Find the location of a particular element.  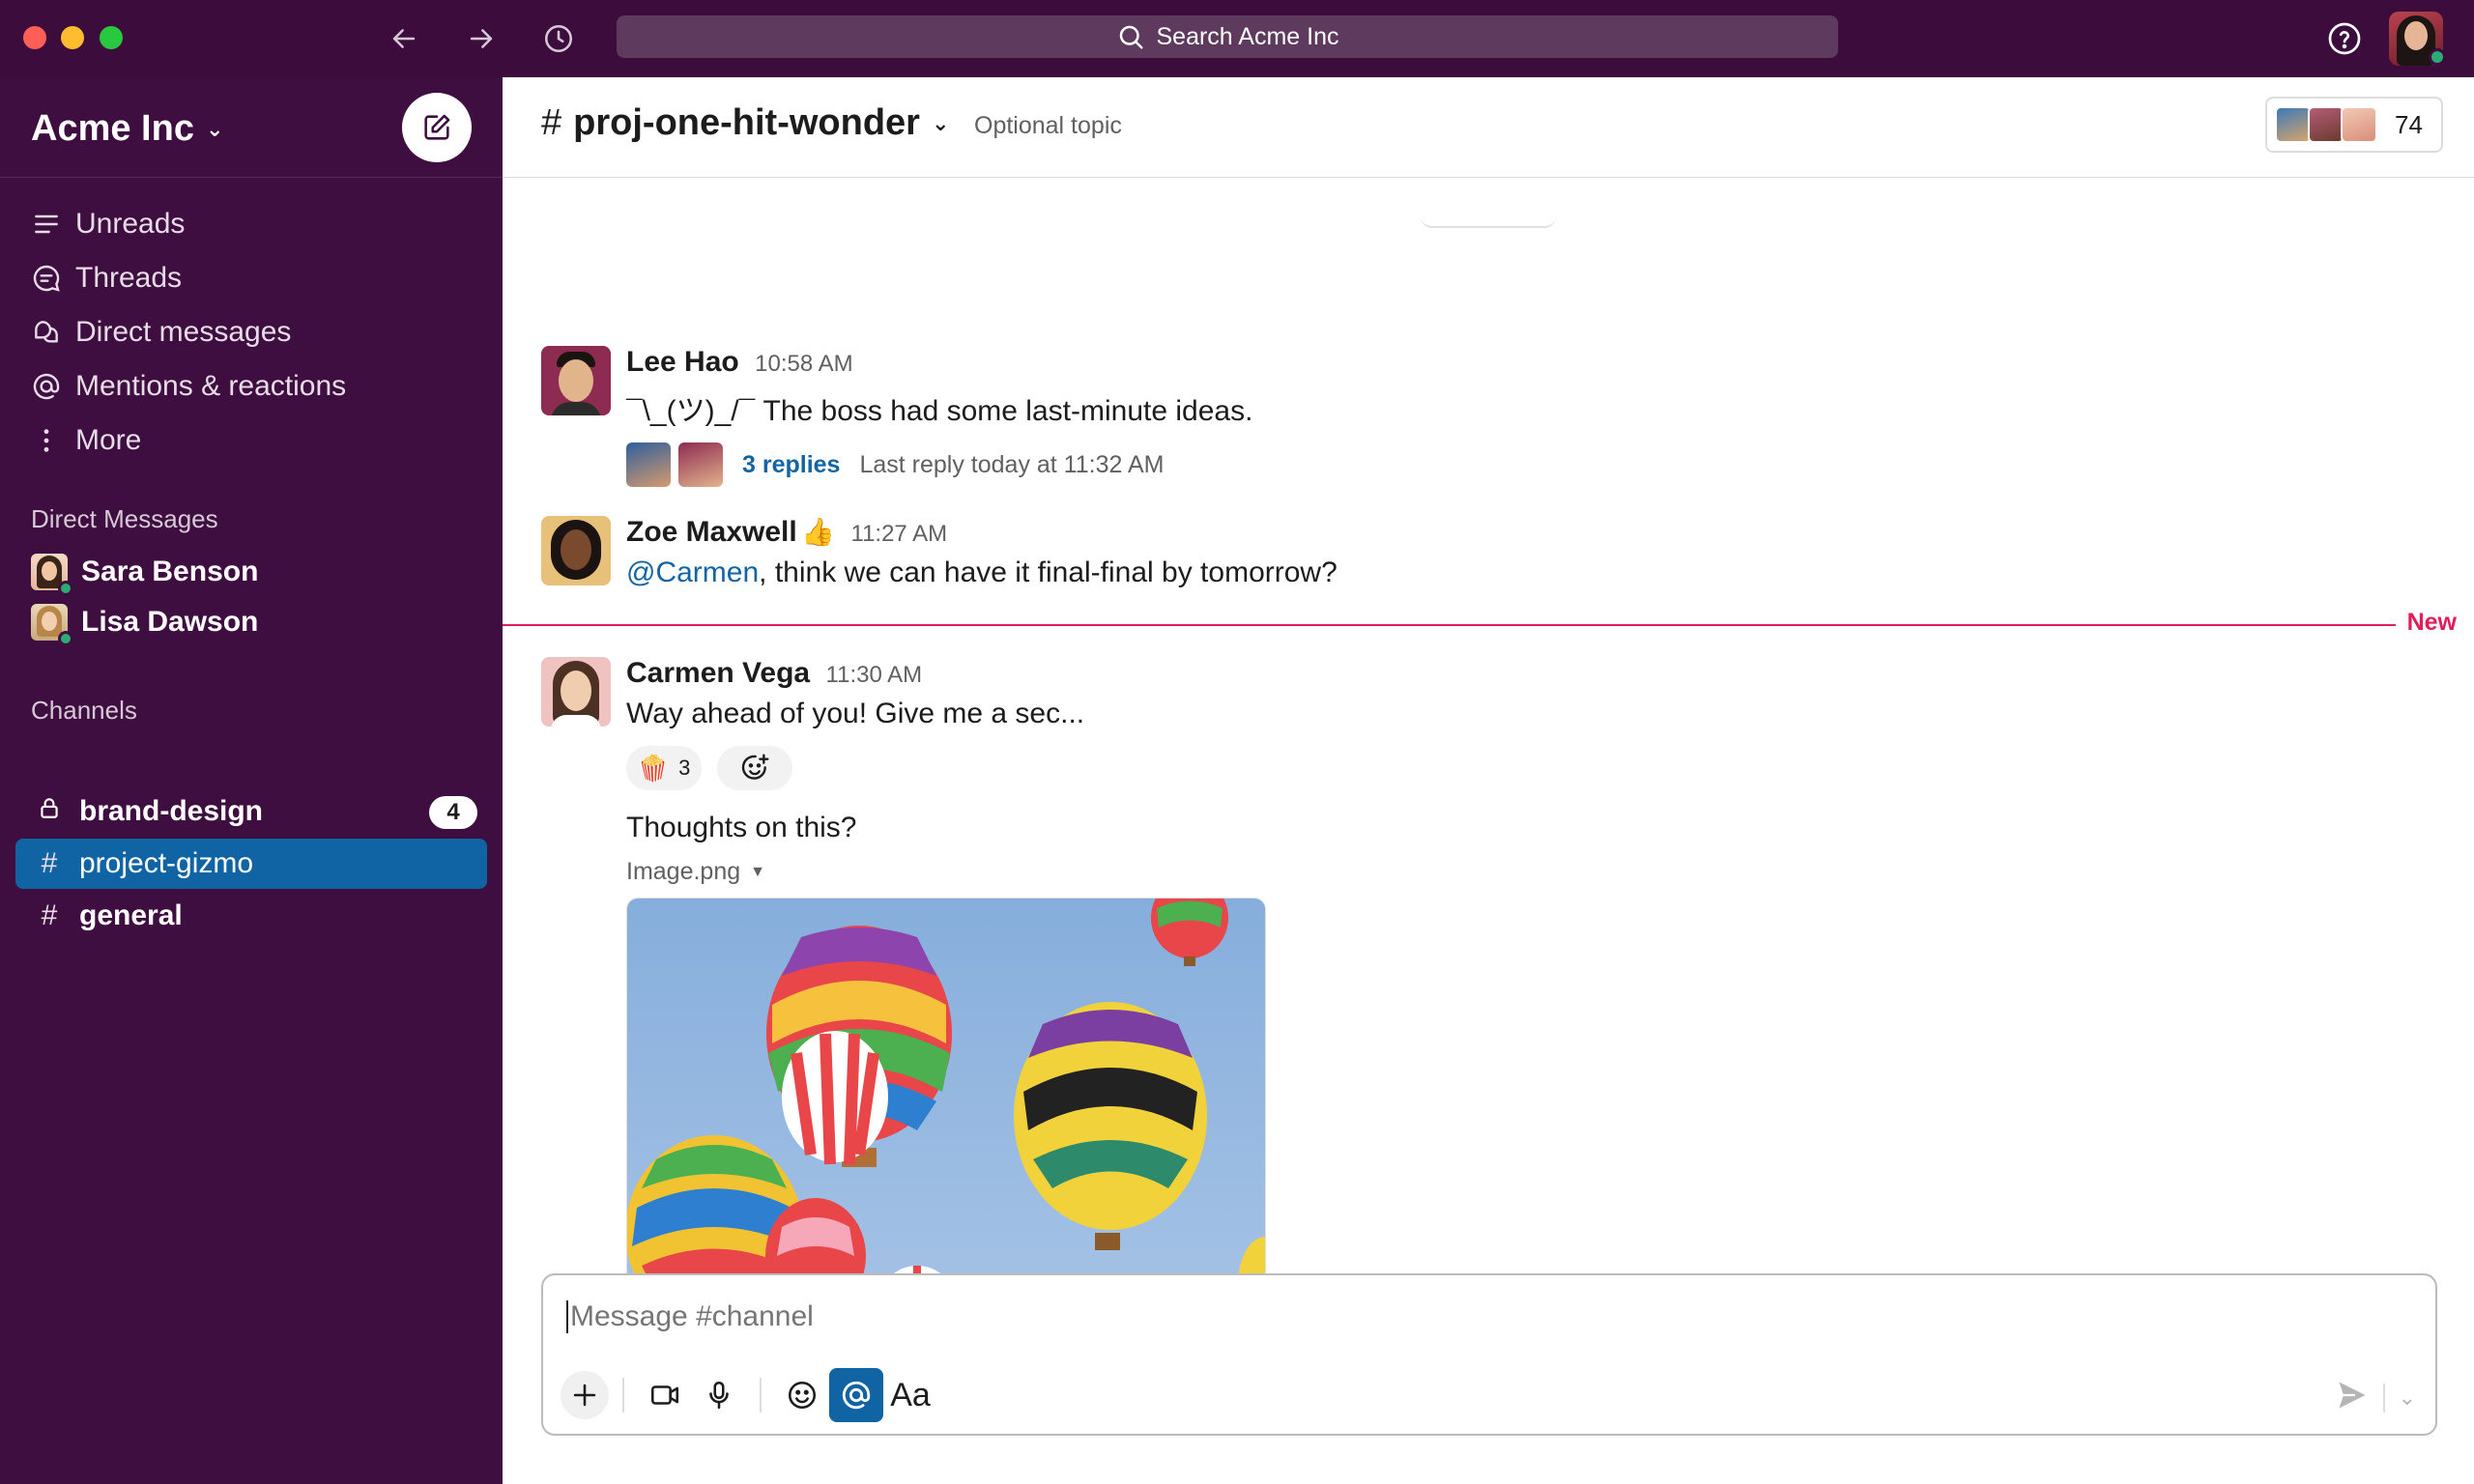

help-button is located at coordinates (2344, 39).